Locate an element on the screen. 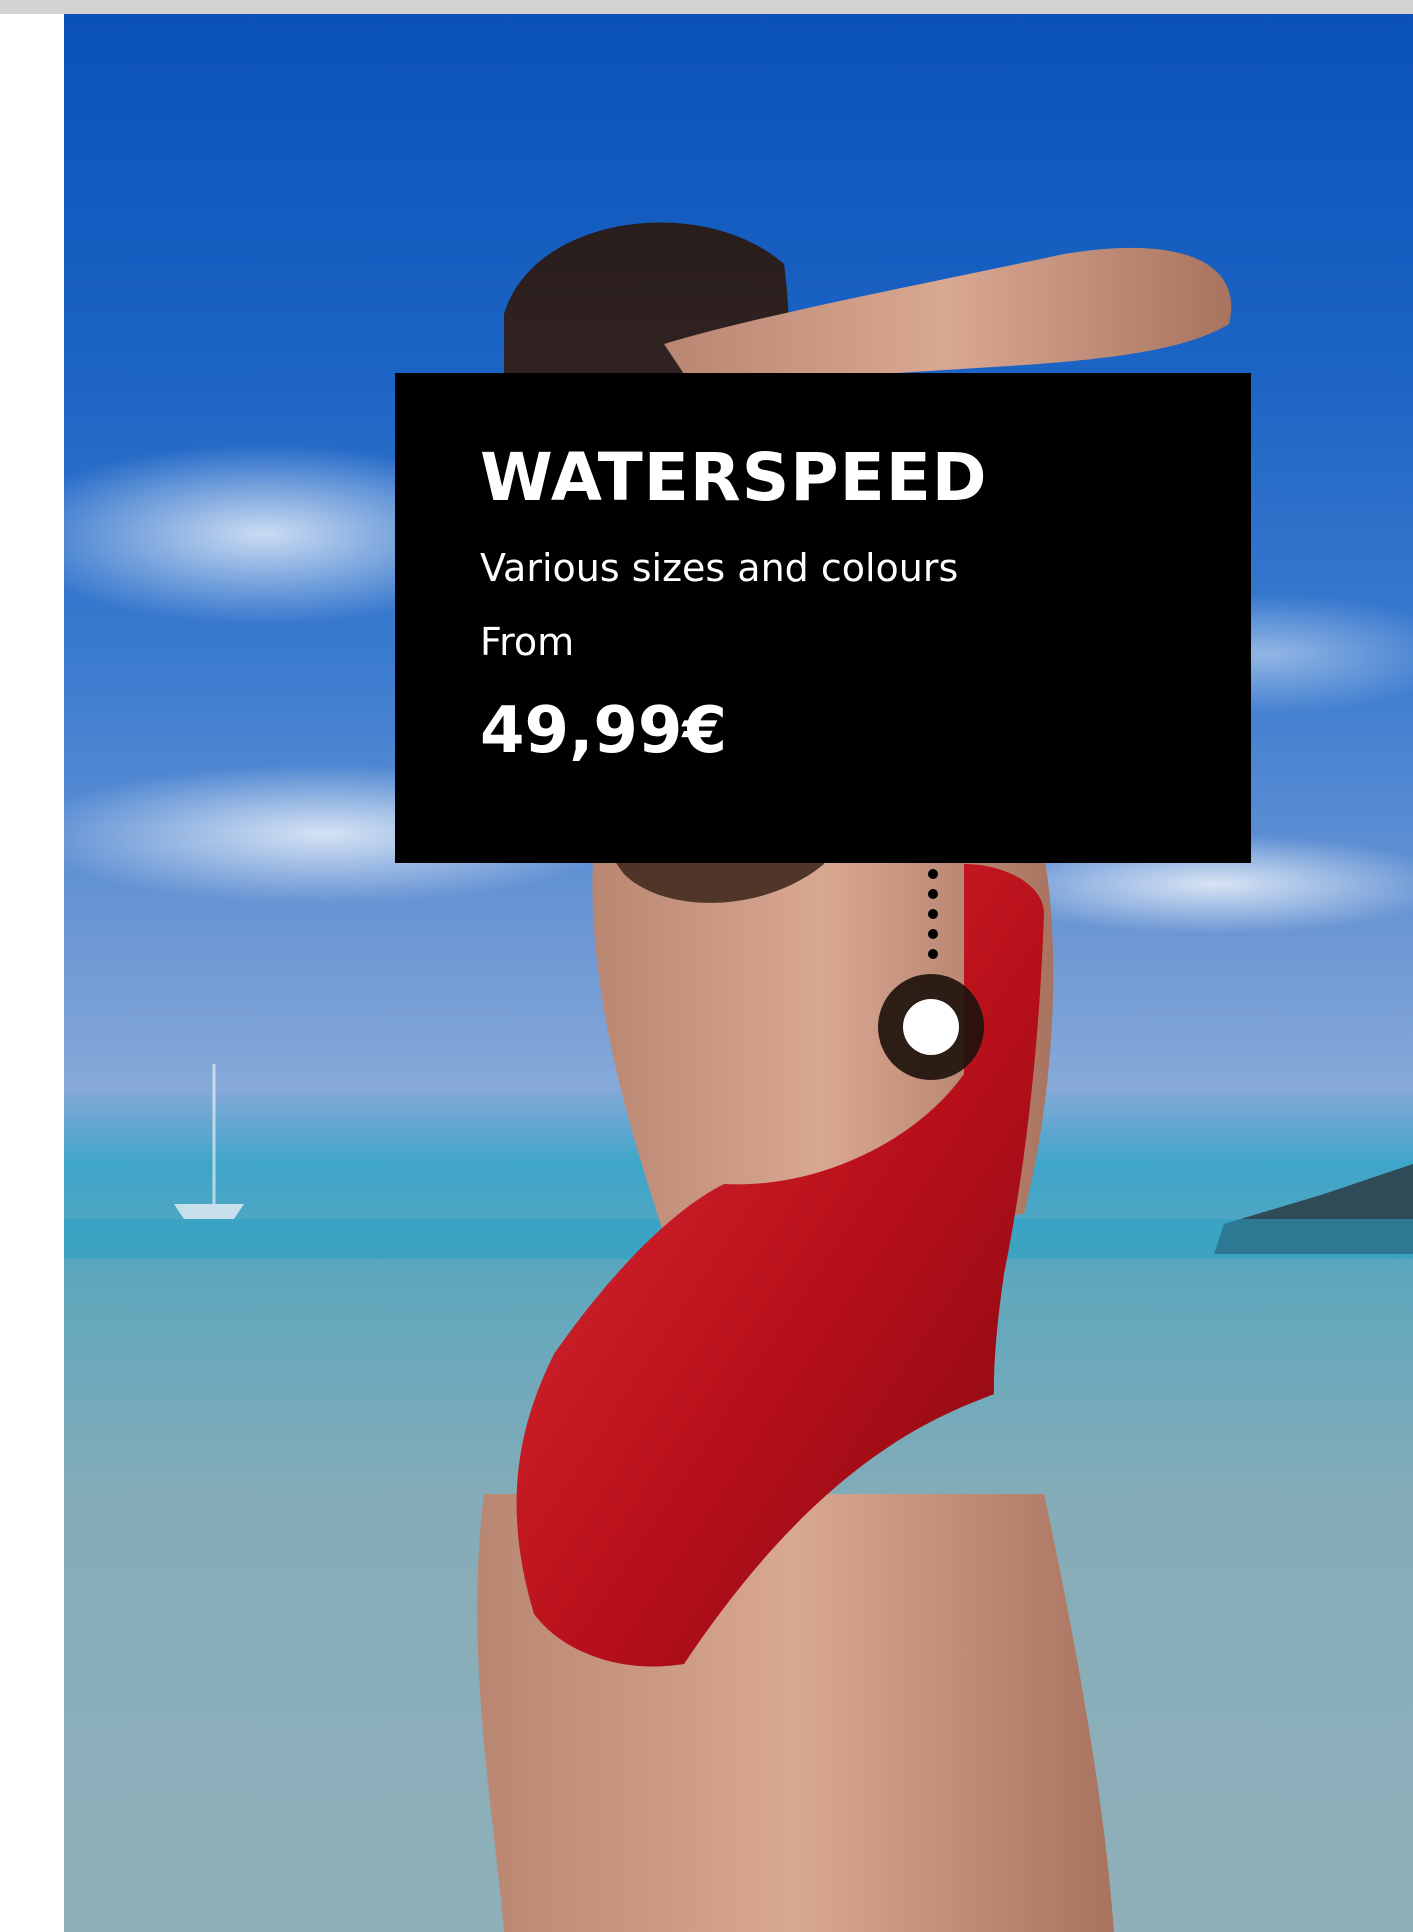 The height and width of the screenshot is (1932, 1413). hotspot-marker-icon is located at coordinates (931, 1027).